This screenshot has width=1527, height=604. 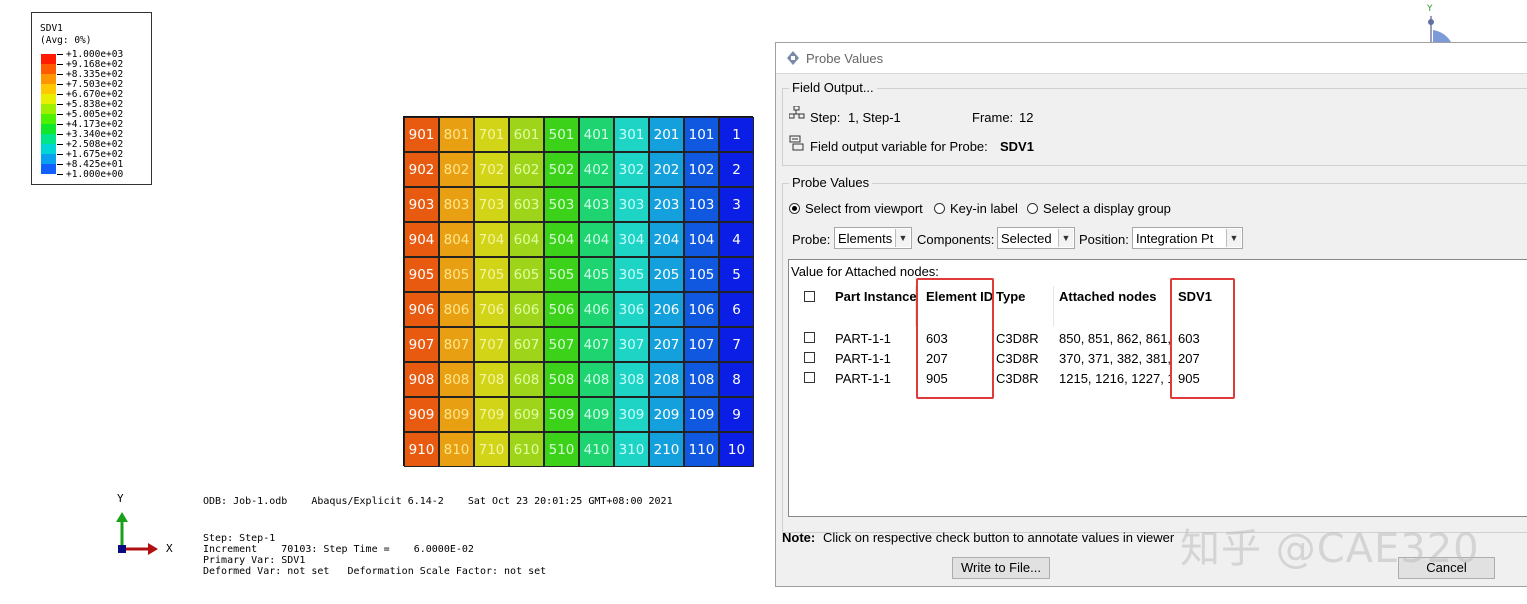 What do you see at coordinates (561, 239) in the screenshot?
I see `element-cell: 504` at bounding box center [561, 239].